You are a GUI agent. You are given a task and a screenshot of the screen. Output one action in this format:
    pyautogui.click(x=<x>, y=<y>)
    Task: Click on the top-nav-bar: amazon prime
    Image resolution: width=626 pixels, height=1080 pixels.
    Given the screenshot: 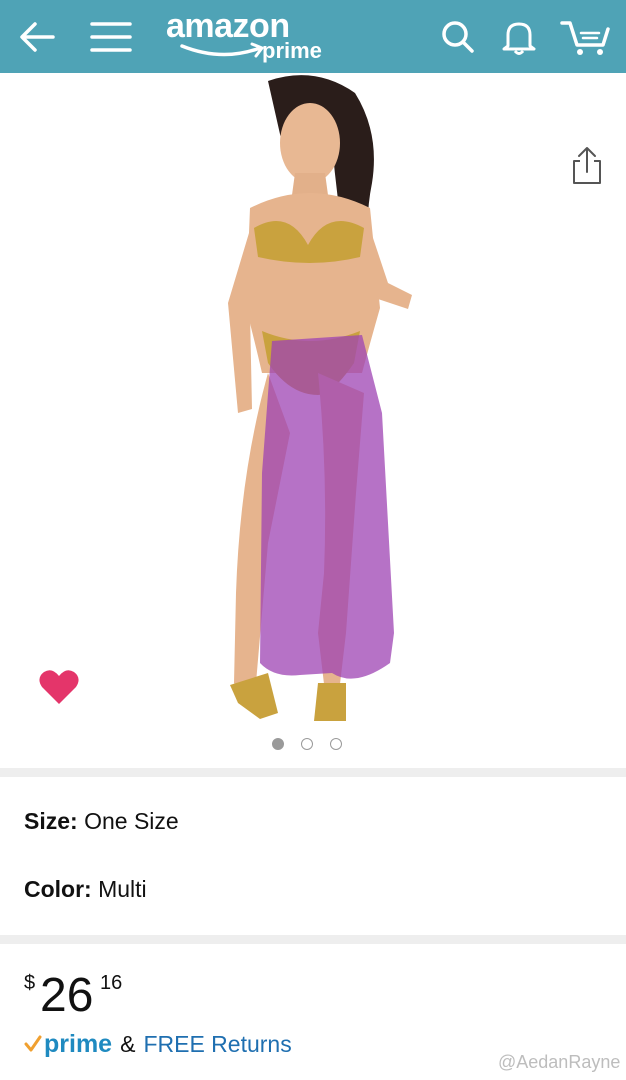 What is the action you would take?
    pyautogui.click(x=313, y=36)
    